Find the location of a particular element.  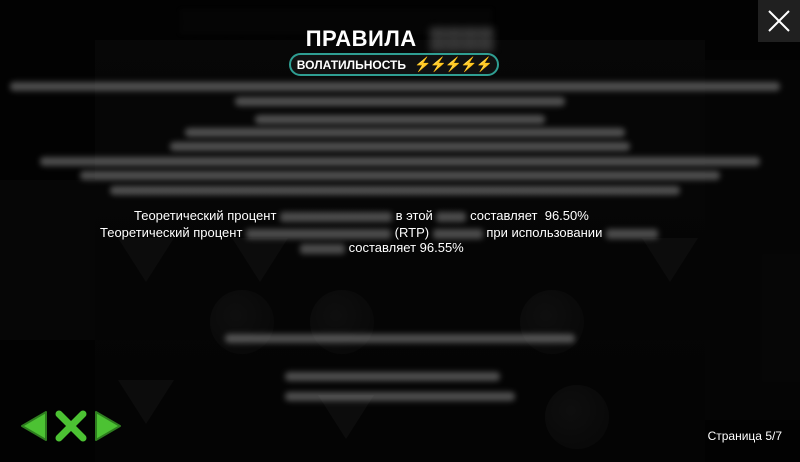

close-button is located at coordinates (779, 21).